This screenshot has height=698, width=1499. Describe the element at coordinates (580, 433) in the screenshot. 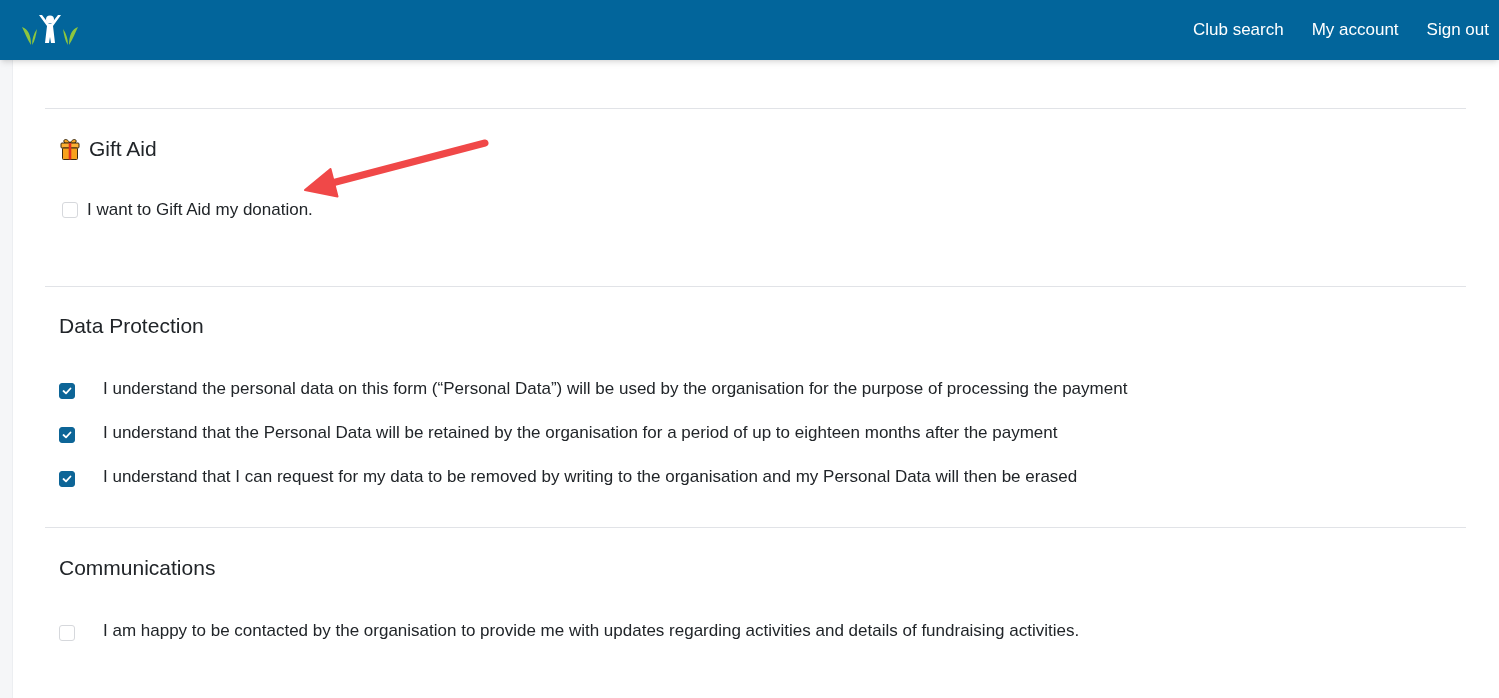

I see `checkbox-label: I understand that the Personal Data will be retained by the organisation for a period of up to eighteen months after the payment` at that location.